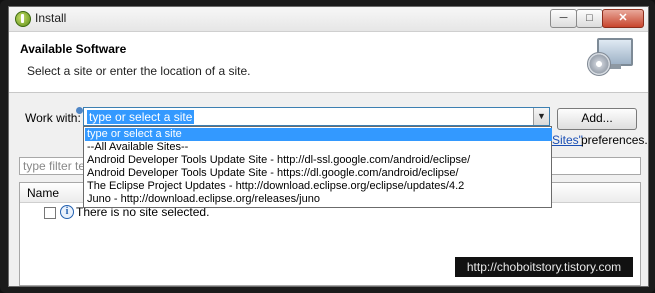 This screenshot has height=293, width=655. Describe the element at coordinates (614, 140) in the screenshot. I see `preferences-text: preferences.` at that location.